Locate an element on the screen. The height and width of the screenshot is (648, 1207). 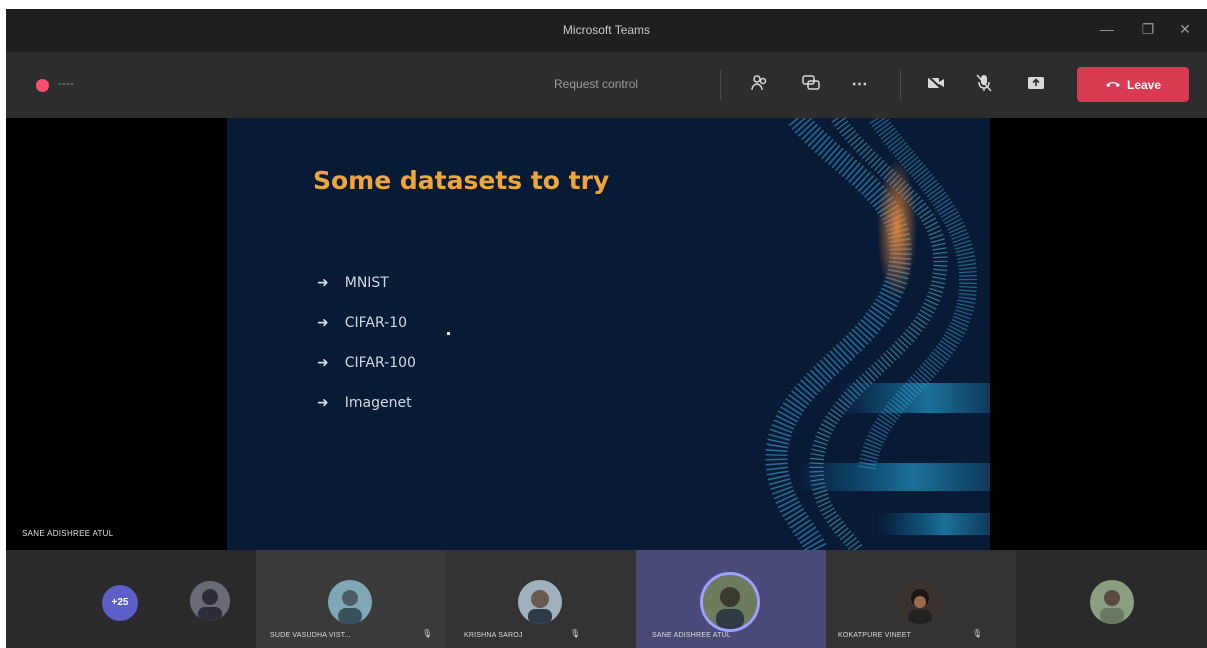
restore-icon: ❐ is located at coordinates (1148, 29).